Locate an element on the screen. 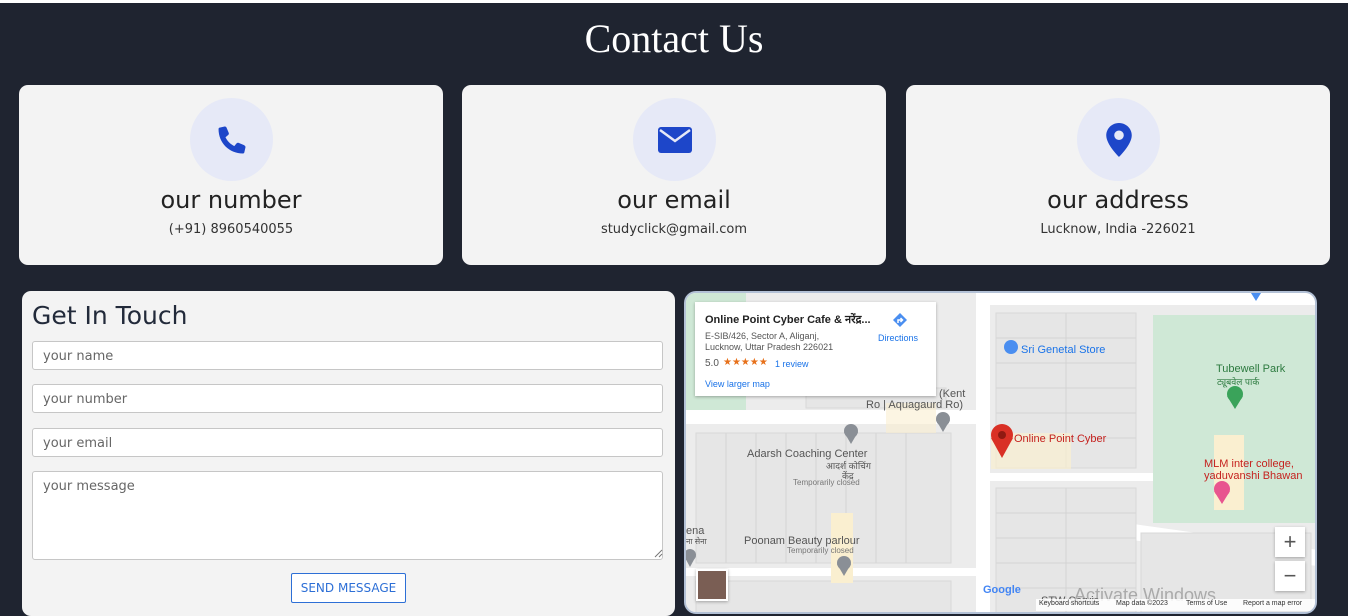 This screenshot has height=616, width=1348. directions-icon is located at coordinates (900, 320).